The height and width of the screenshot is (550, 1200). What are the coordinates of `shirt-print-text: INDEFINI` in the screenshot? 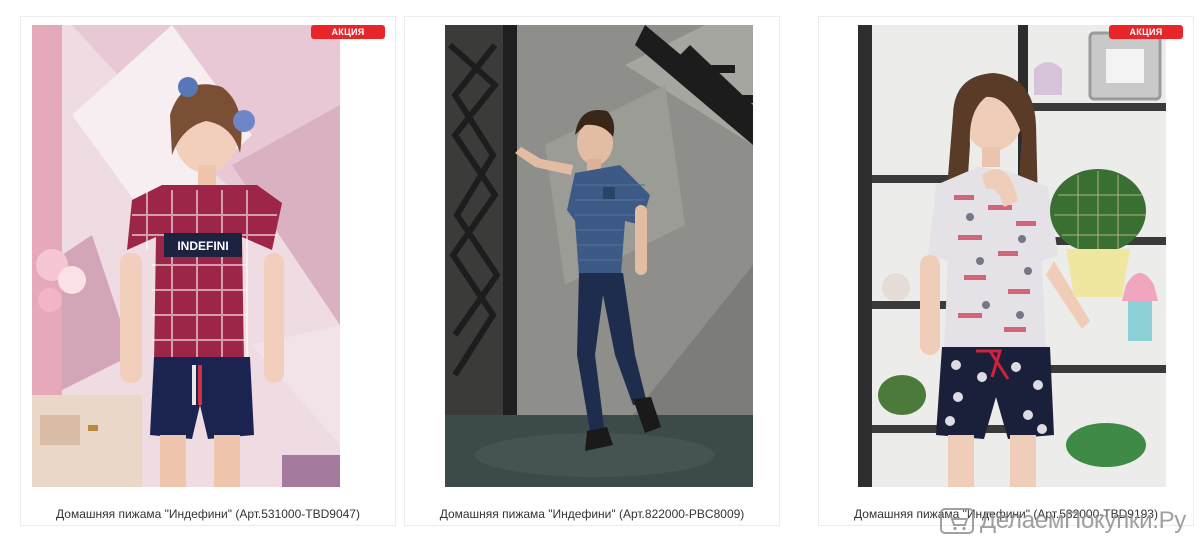 It's located at (202, 246).